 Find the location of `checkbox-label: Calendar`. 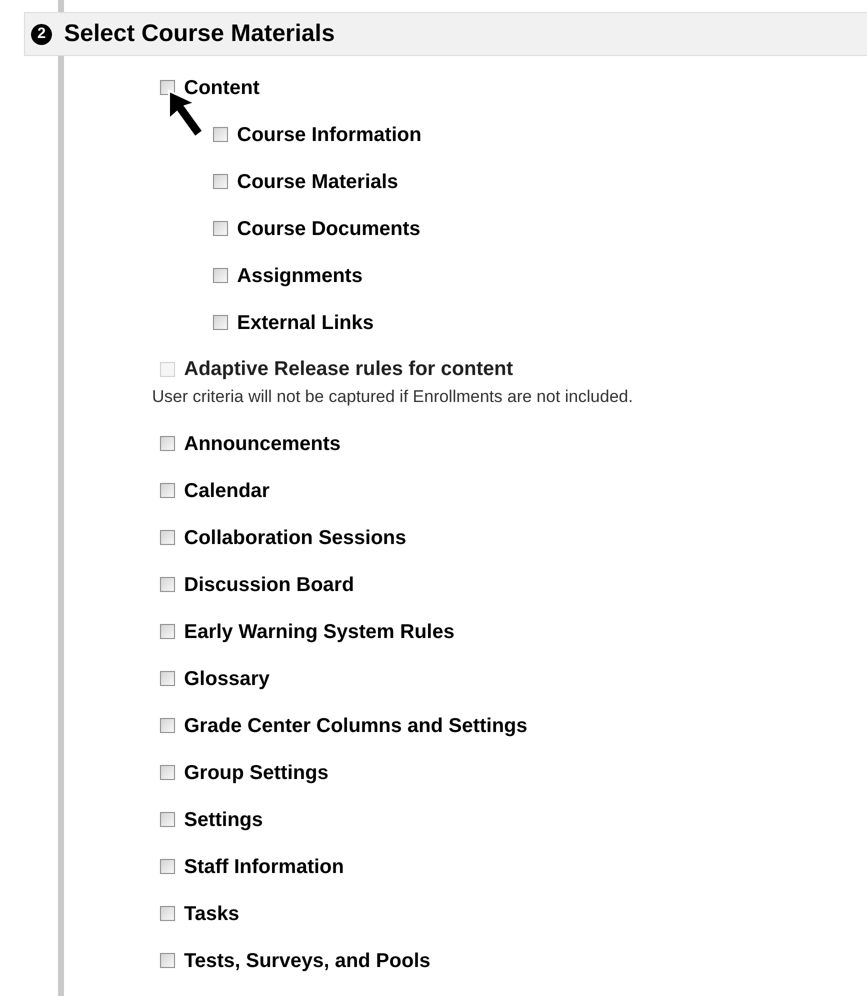

checkbox-label: Calendar is located at coordinates (227, 491).